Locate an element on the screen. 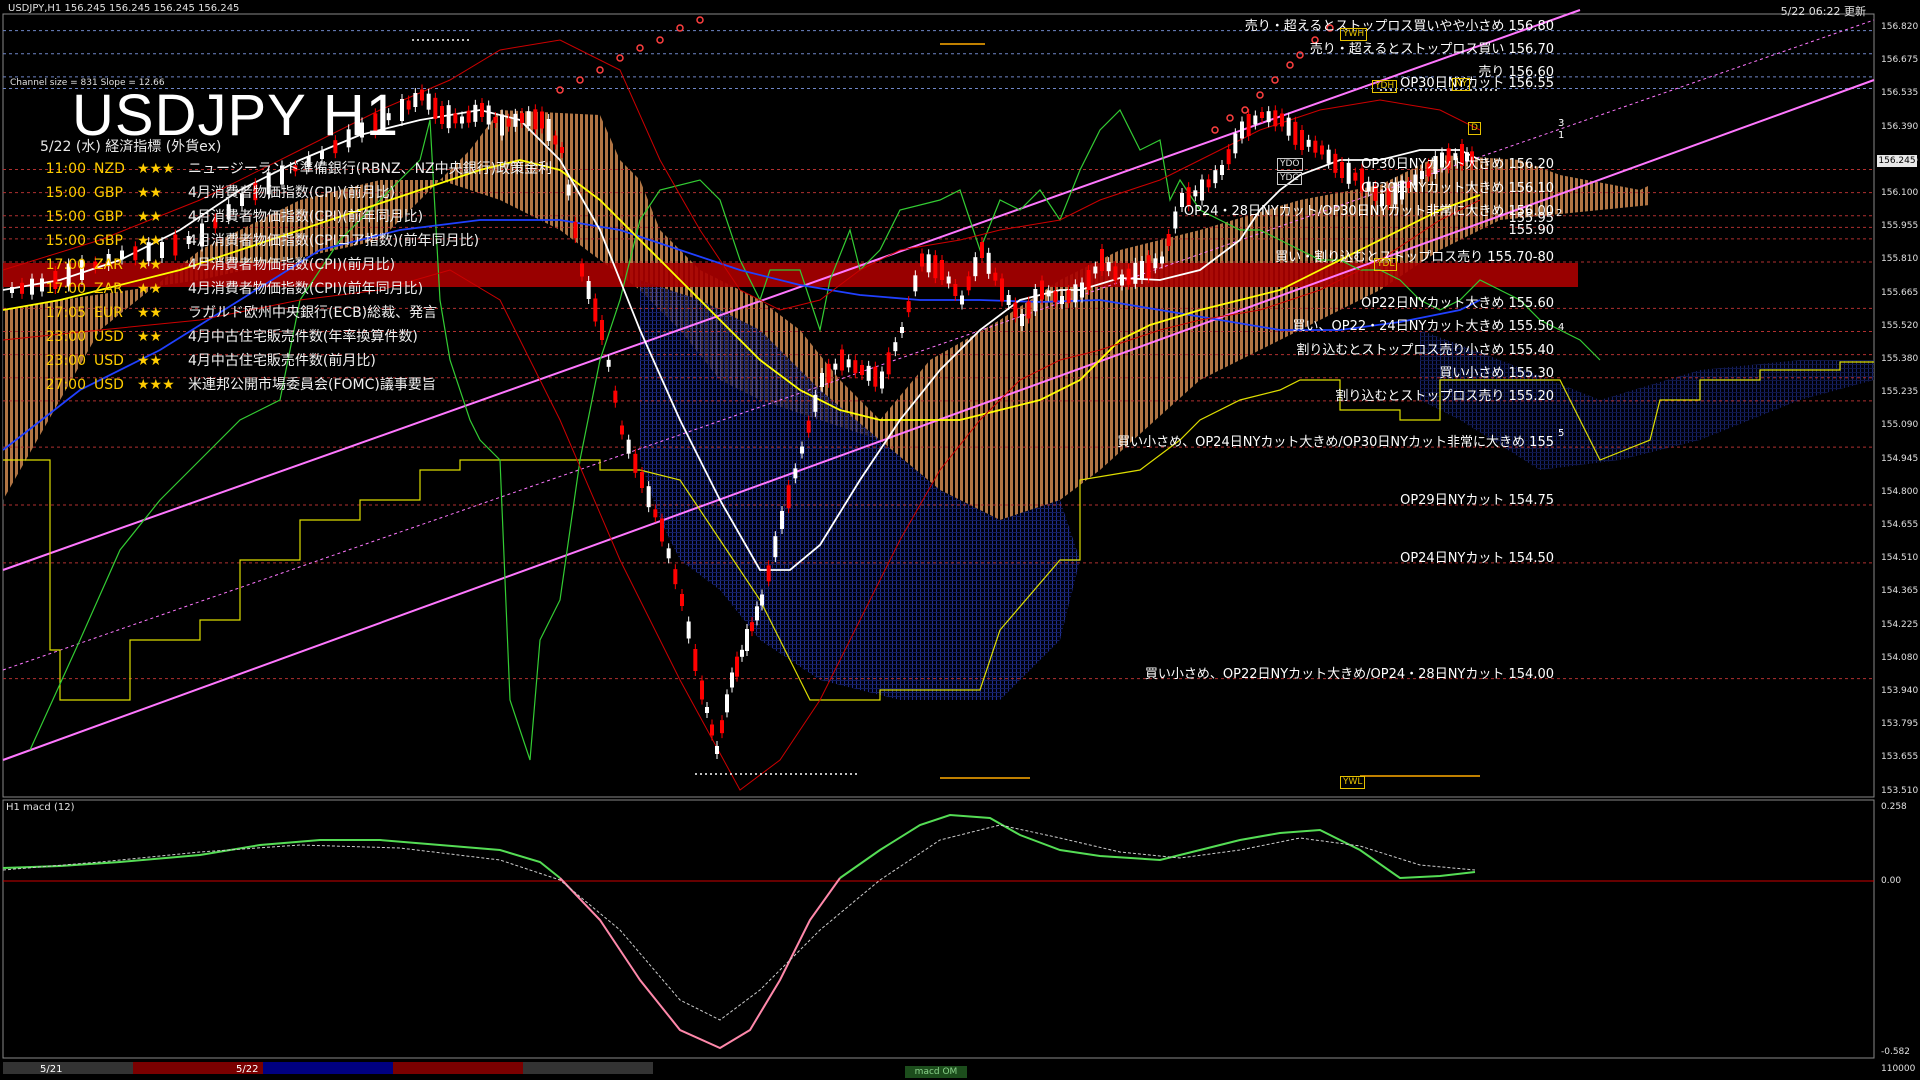 This screenshot has height=1080, width=1920. d-marker: D is located at coordinates (1474, 128).